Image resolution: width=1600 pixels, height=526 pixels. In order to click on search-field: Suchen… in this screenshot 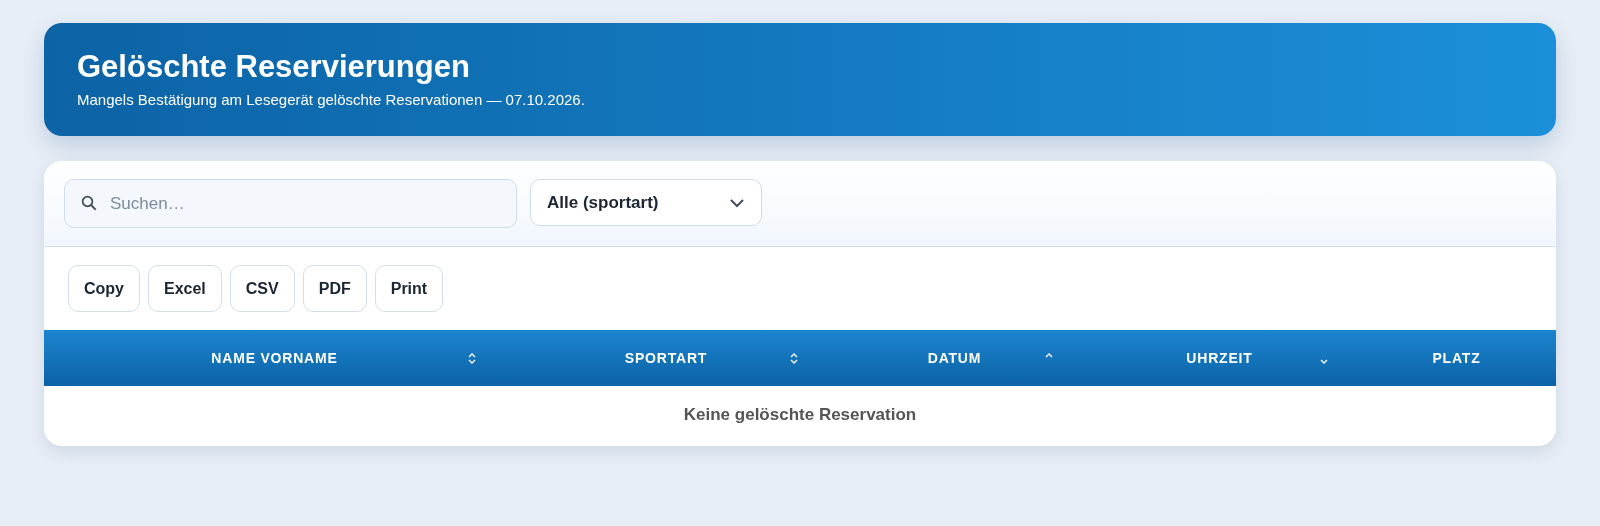, I will do `click(290, 203)`.